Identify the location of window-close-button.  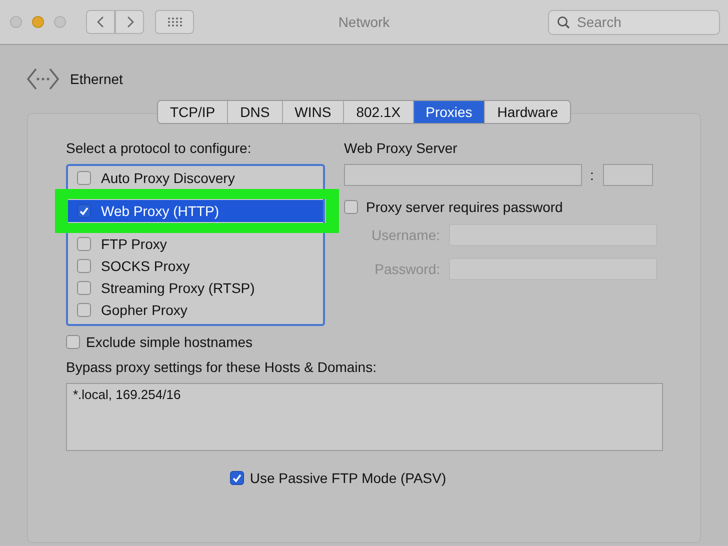
(16, 22).